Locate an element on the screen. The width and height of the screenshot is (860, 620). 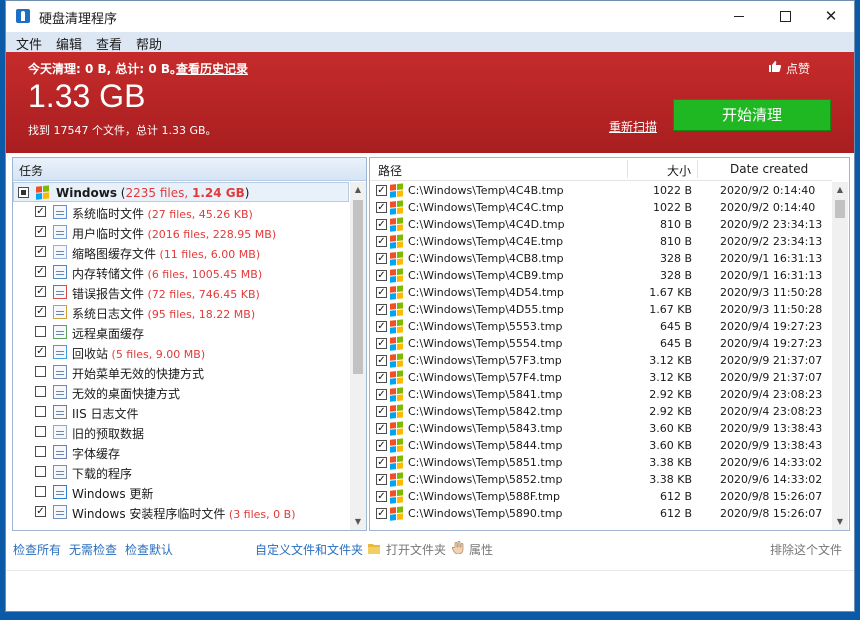
group-checkbox is located at coordinates (23, 192).